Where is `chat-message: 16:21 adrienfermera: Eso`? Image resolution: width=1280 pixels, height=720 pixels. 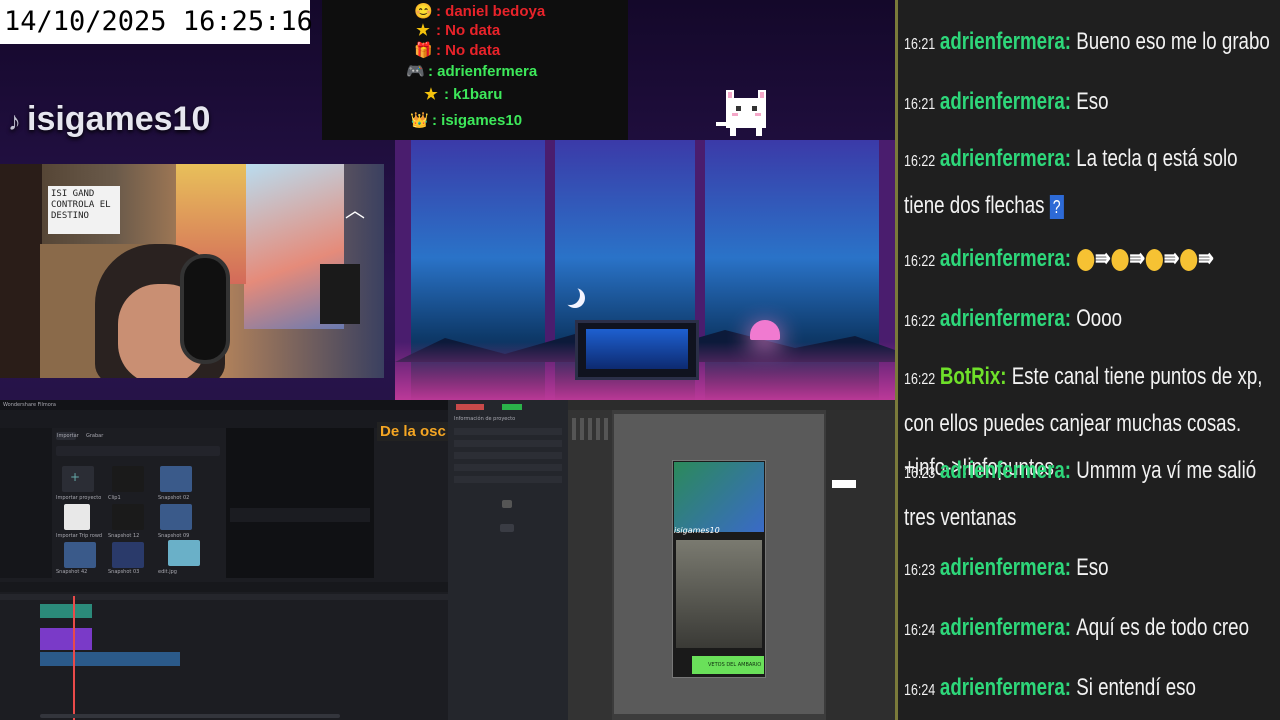 chat-message: 16:21 adrienfermera: Eso is located at coordinates (1006, 101).